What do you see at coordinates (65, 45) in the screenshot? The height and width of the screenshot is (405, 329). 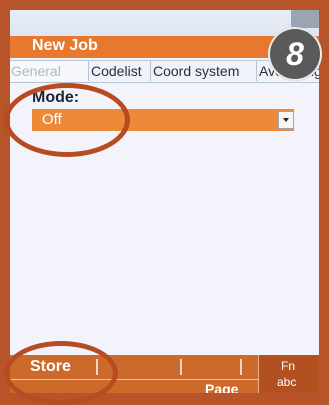 I see `page-title: New Job` at bounding box center [65, 45].